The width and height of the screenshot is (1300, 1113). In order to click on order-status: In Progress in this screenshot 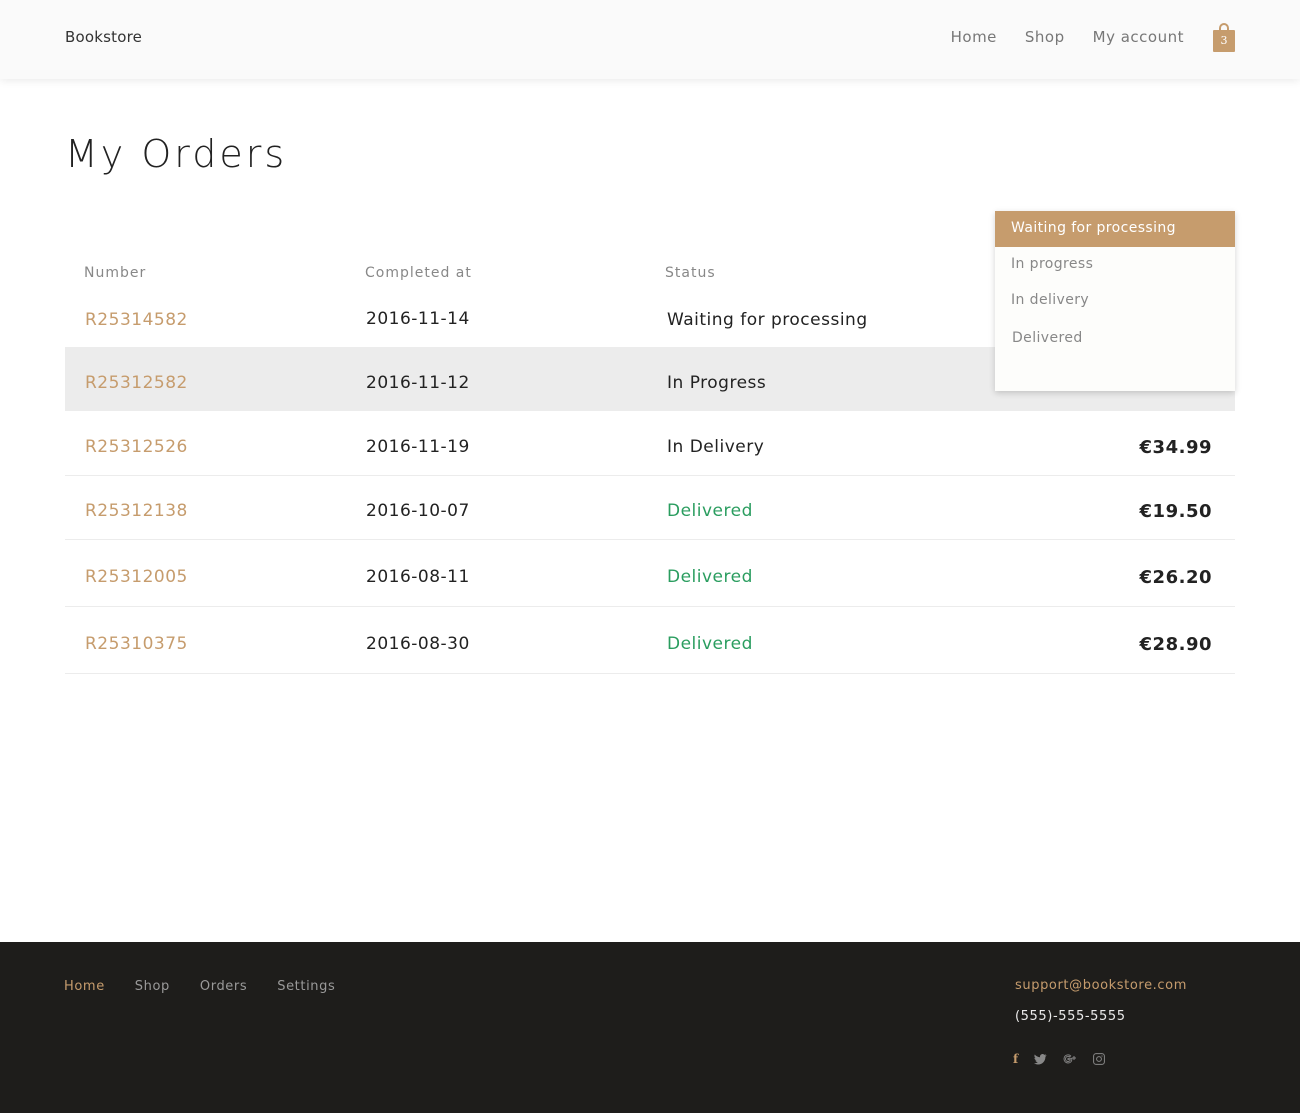, I will do `click(717, 383)`.